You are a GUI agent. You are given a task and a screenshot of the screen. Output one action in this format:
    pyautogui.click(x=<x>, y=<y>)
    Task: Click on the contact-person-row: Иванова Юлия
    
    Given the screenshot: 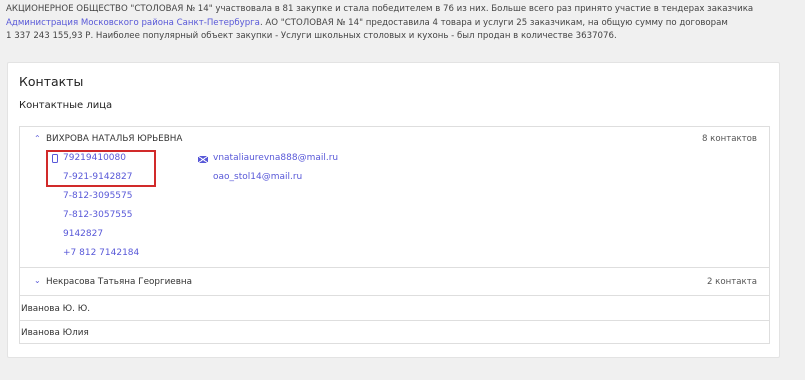 What is the action you would take?
    pyautogui.click(x=394, y=331)
    